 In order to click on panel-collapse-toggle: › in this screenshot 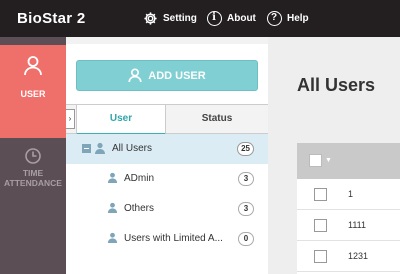, I will do `click(70, 119)`.